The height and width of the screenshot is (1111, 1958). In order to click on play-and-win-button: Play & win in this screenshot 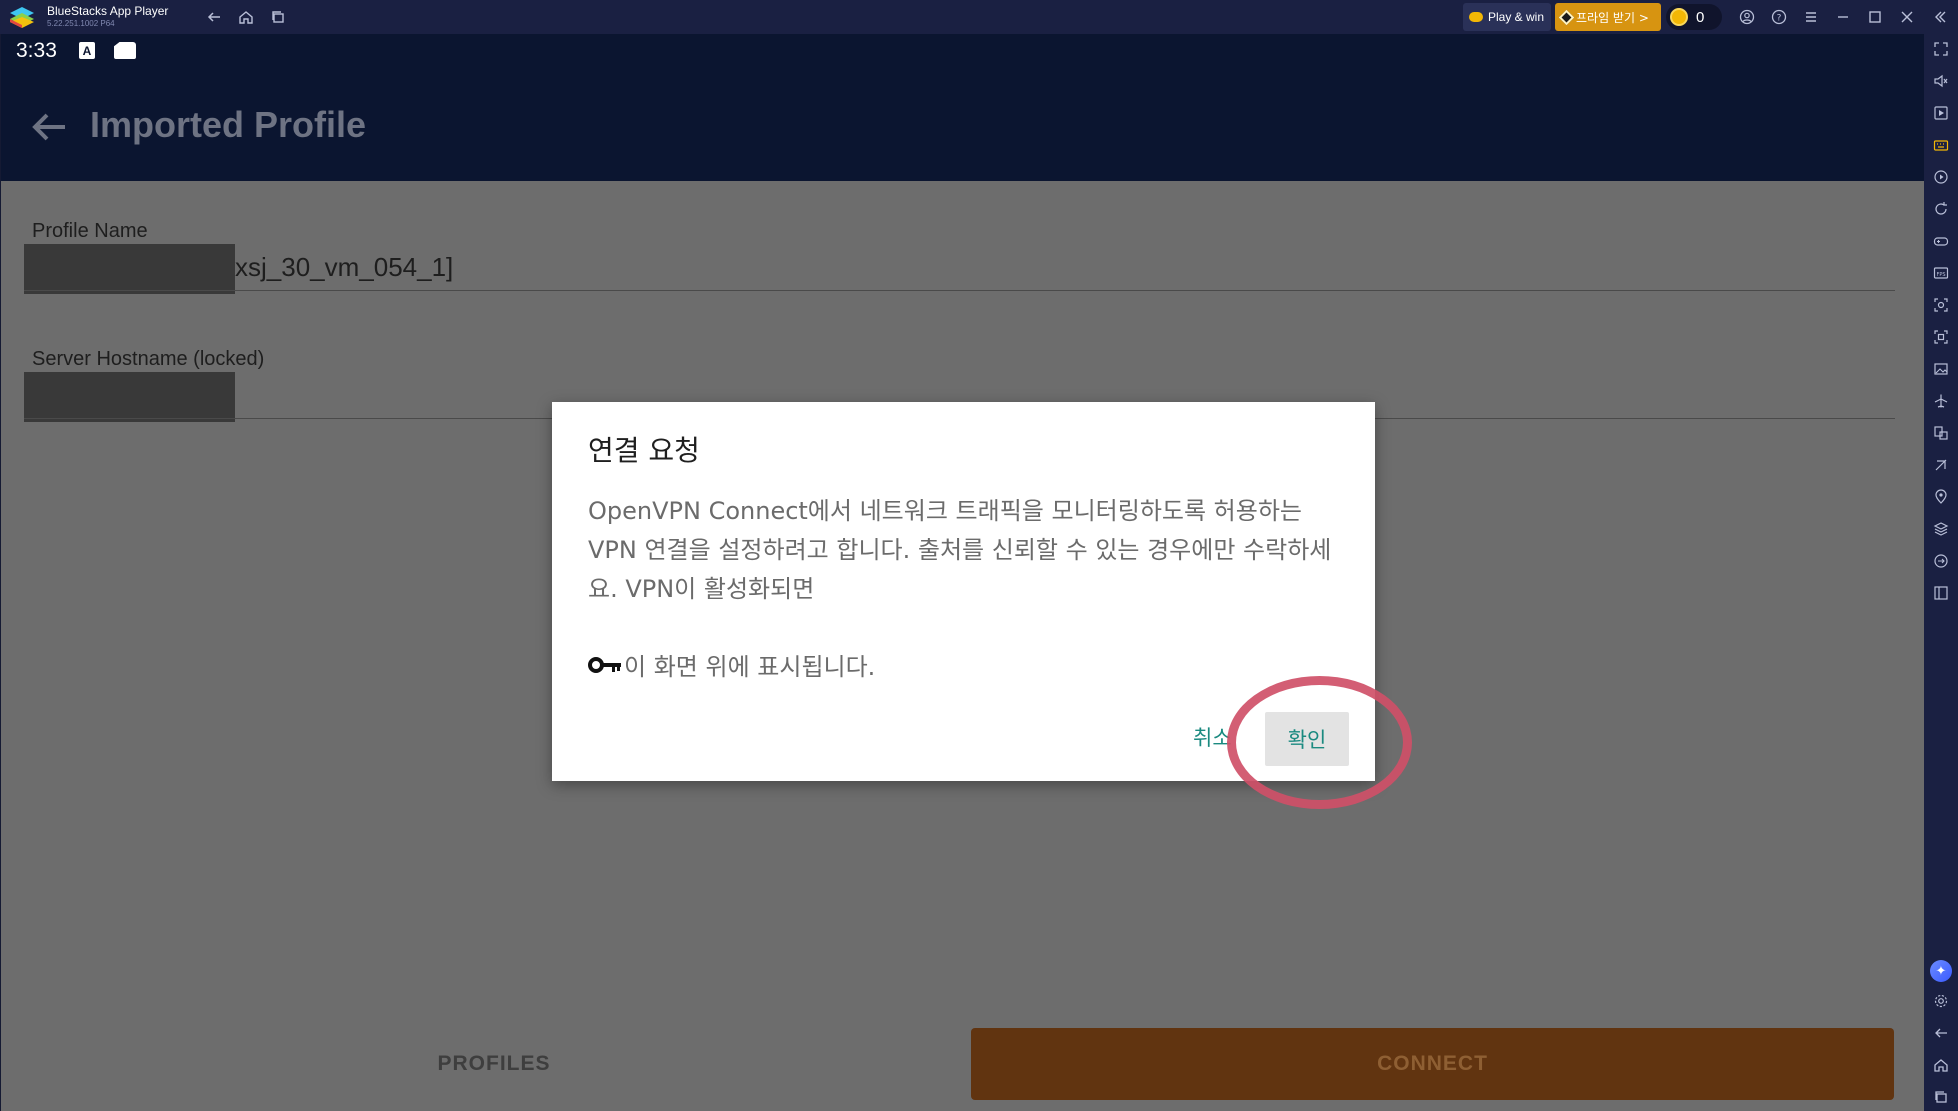, I will do `click(1507, 17)`.